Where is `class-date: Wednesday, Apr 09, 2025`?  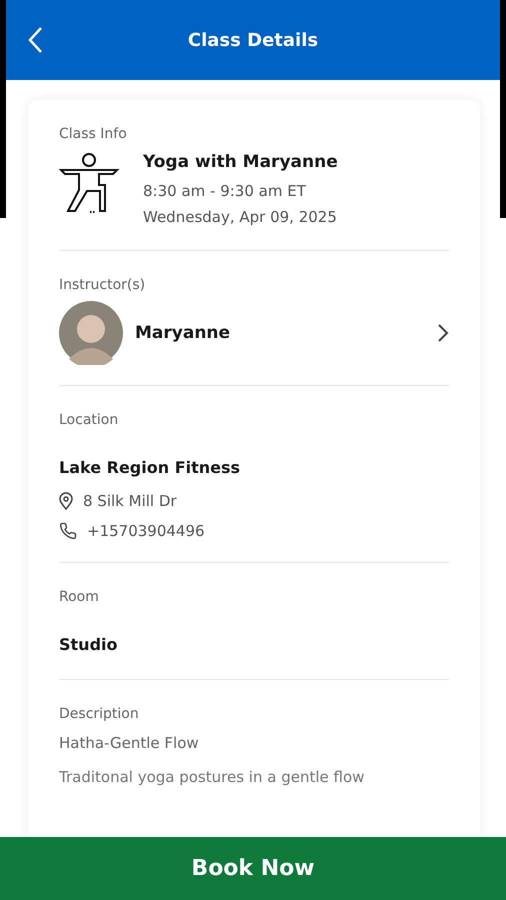 class-date: Wednesday, Apr 09, 2025 is located at coordinates (240, 217).